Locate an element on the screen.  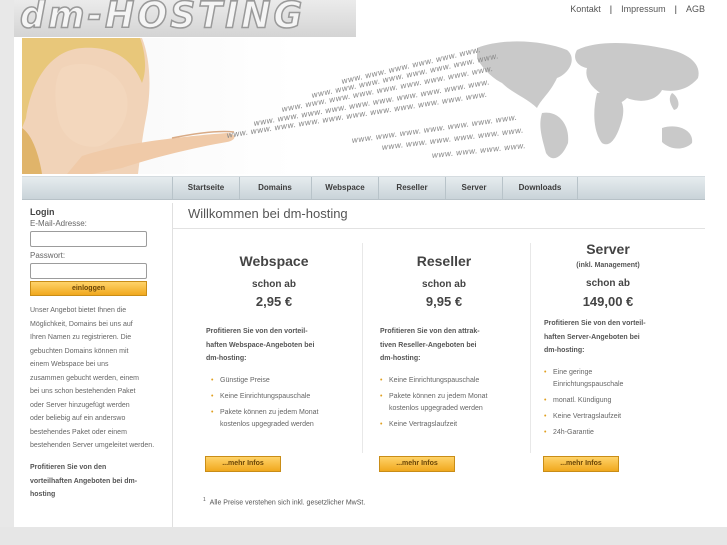
sidebar-text-line: einem Webspace bei uns is located at coordinates (69, 364).